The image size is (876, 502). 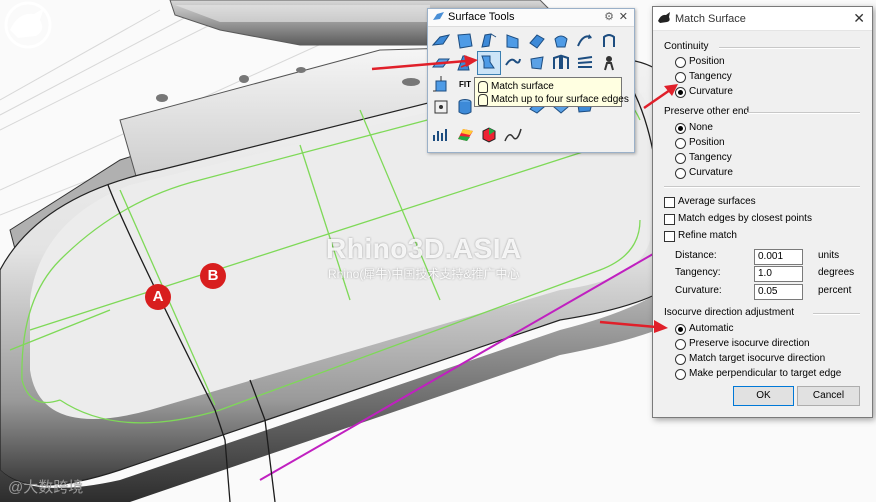 What do you see at coordinates (664, 17) in the screenshot?
I see `rhino-icon` at bounding box center [664, 17].